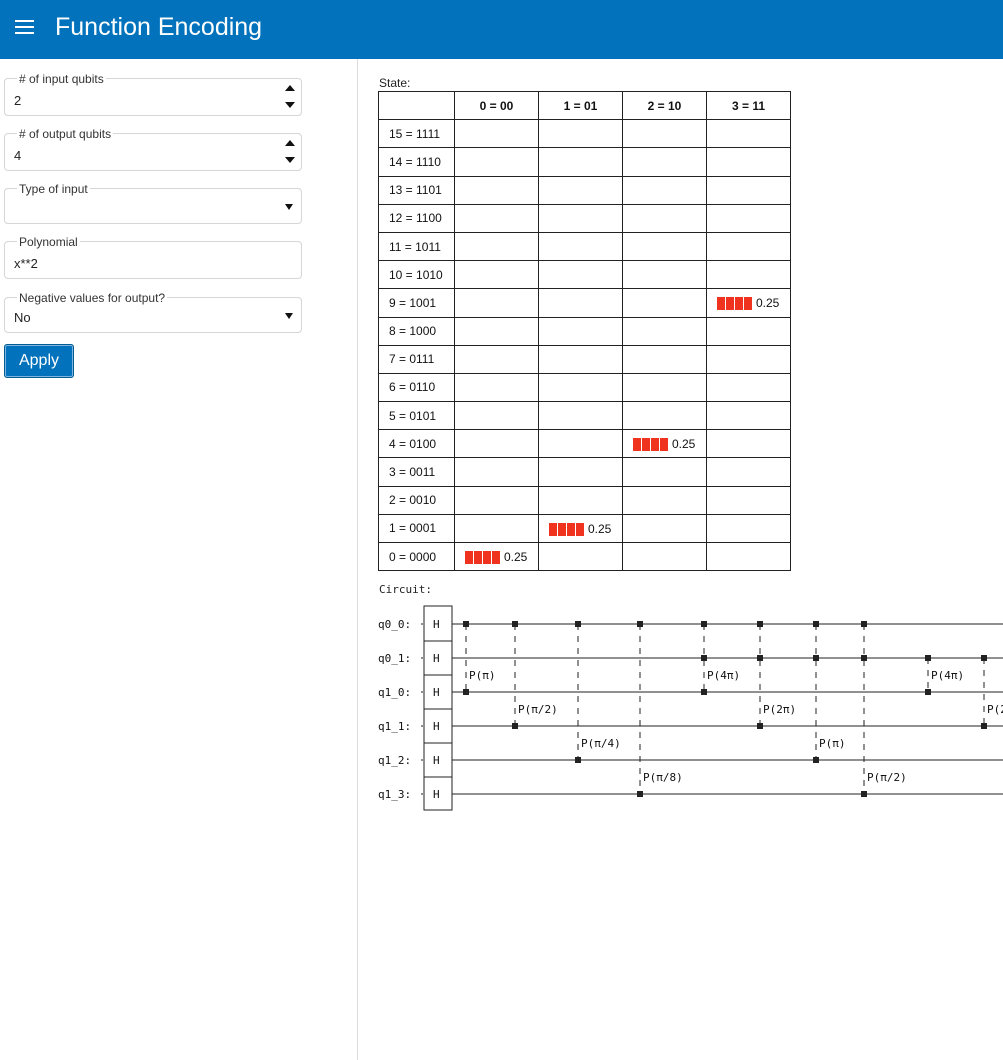  Describe the element at coordinates (39, 361) in the screenshot. I see `apply-button: Apply` at that location.